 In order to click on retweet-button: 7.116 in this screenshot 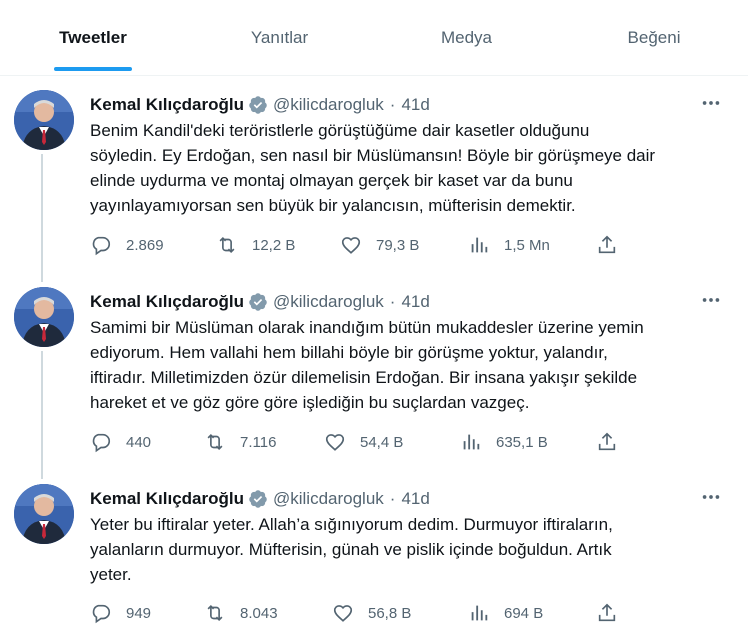, I will do `click(240, 442)`.